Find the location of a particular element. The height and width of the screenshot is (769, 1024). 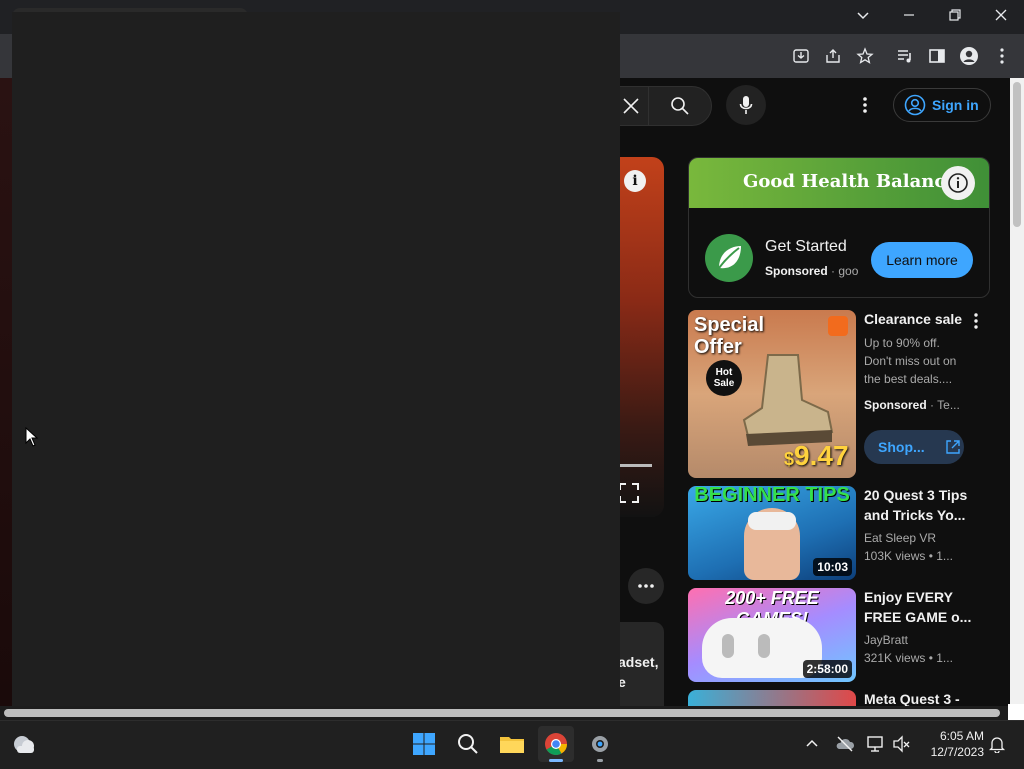

external-link-icon is located at coordinates (952, 447).